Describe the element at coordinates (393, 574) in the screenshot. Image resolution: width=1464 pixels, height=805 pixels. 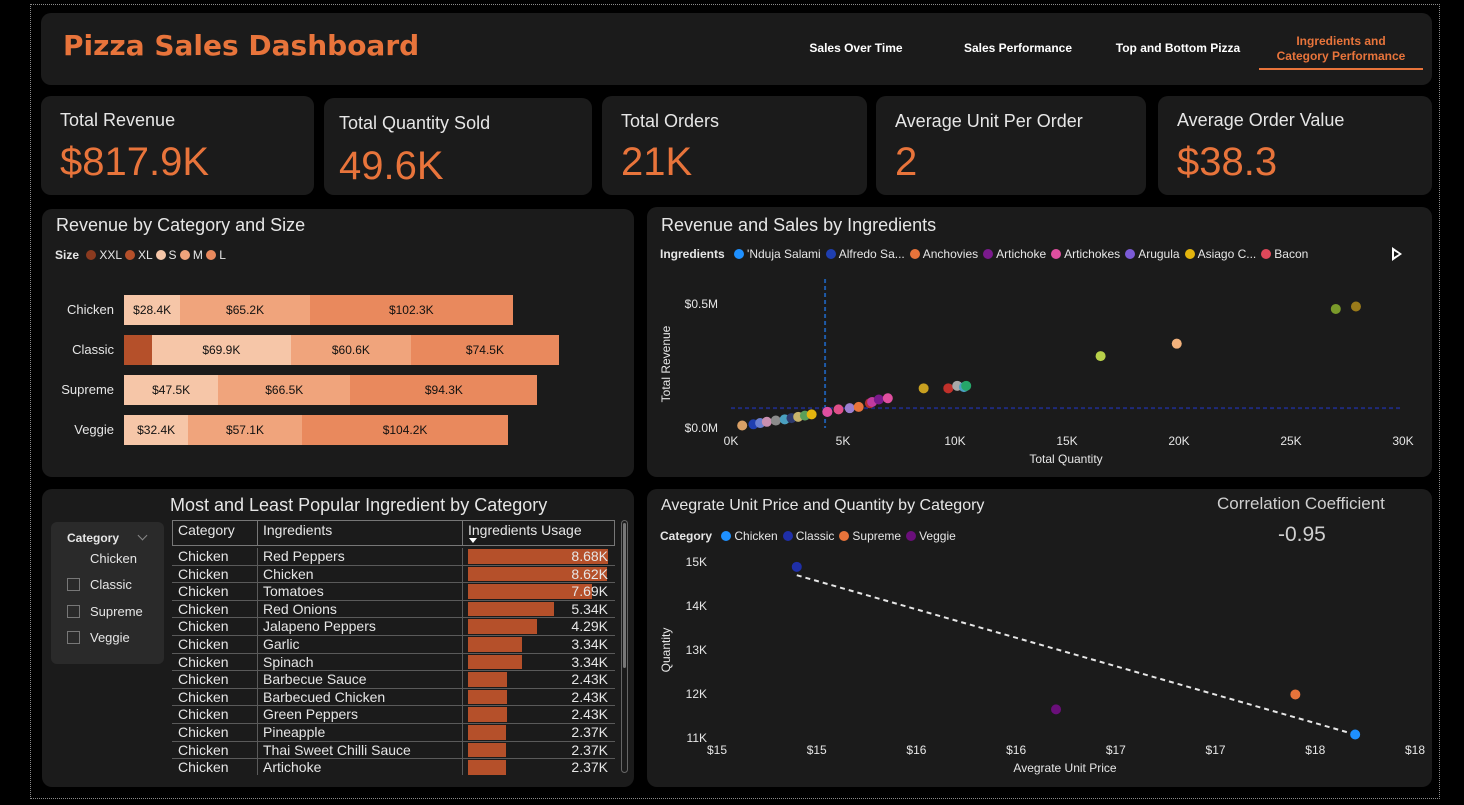
I see `table-row: Chicken Chicken 8.62K` at that location.